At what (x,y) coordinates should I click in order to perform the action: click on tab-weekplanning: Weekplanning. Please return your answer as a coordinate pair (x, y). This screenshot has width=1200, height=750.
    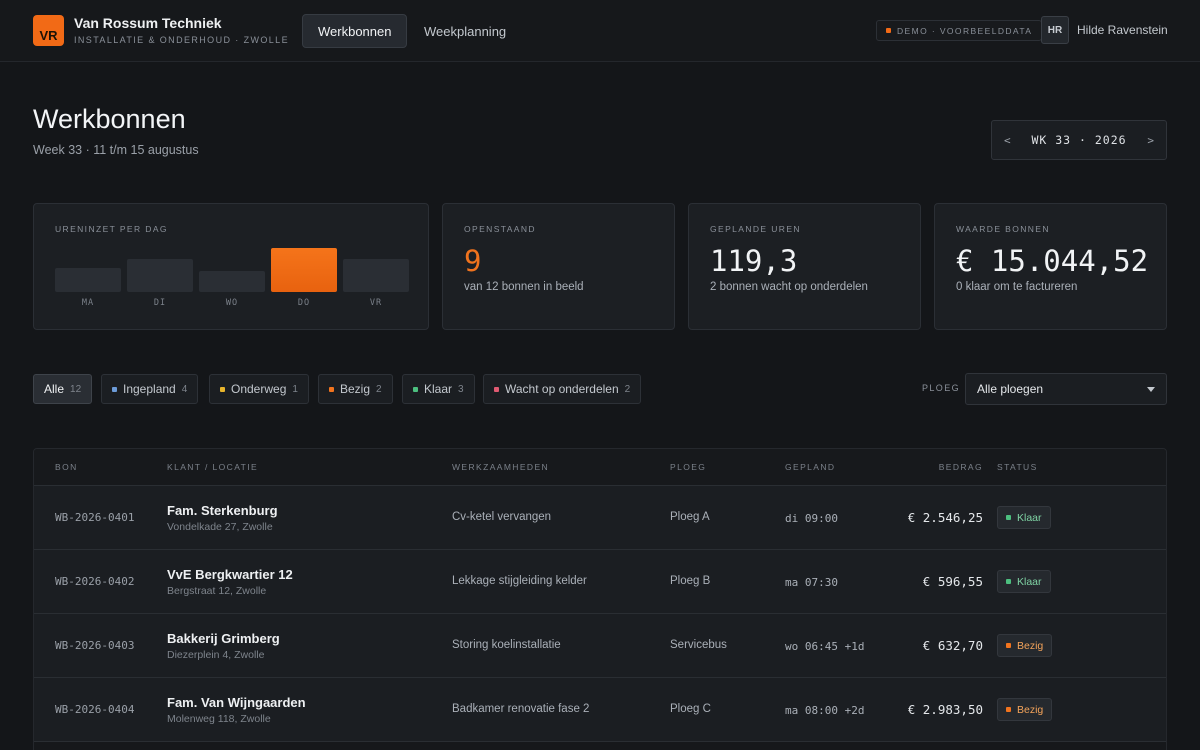
    Looking at the image, I should click on (465, 31).